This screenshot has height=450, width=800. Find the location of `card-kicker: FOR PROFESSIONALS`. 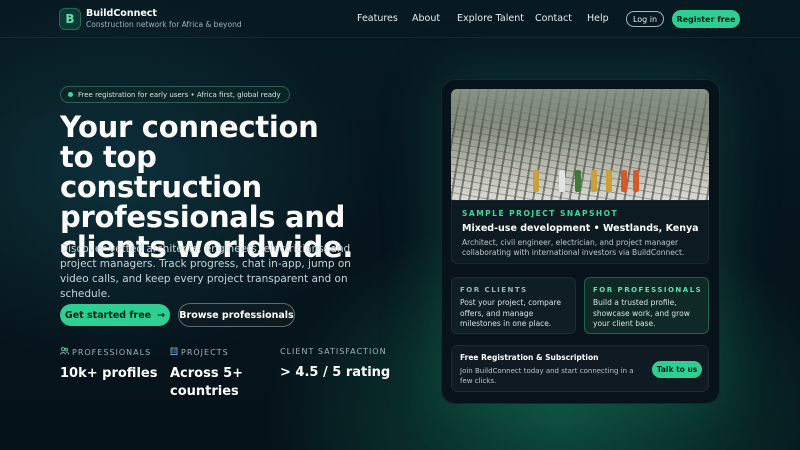

card-kicker: FOR PROFESSIONALS is located at coordinates (648, 290).